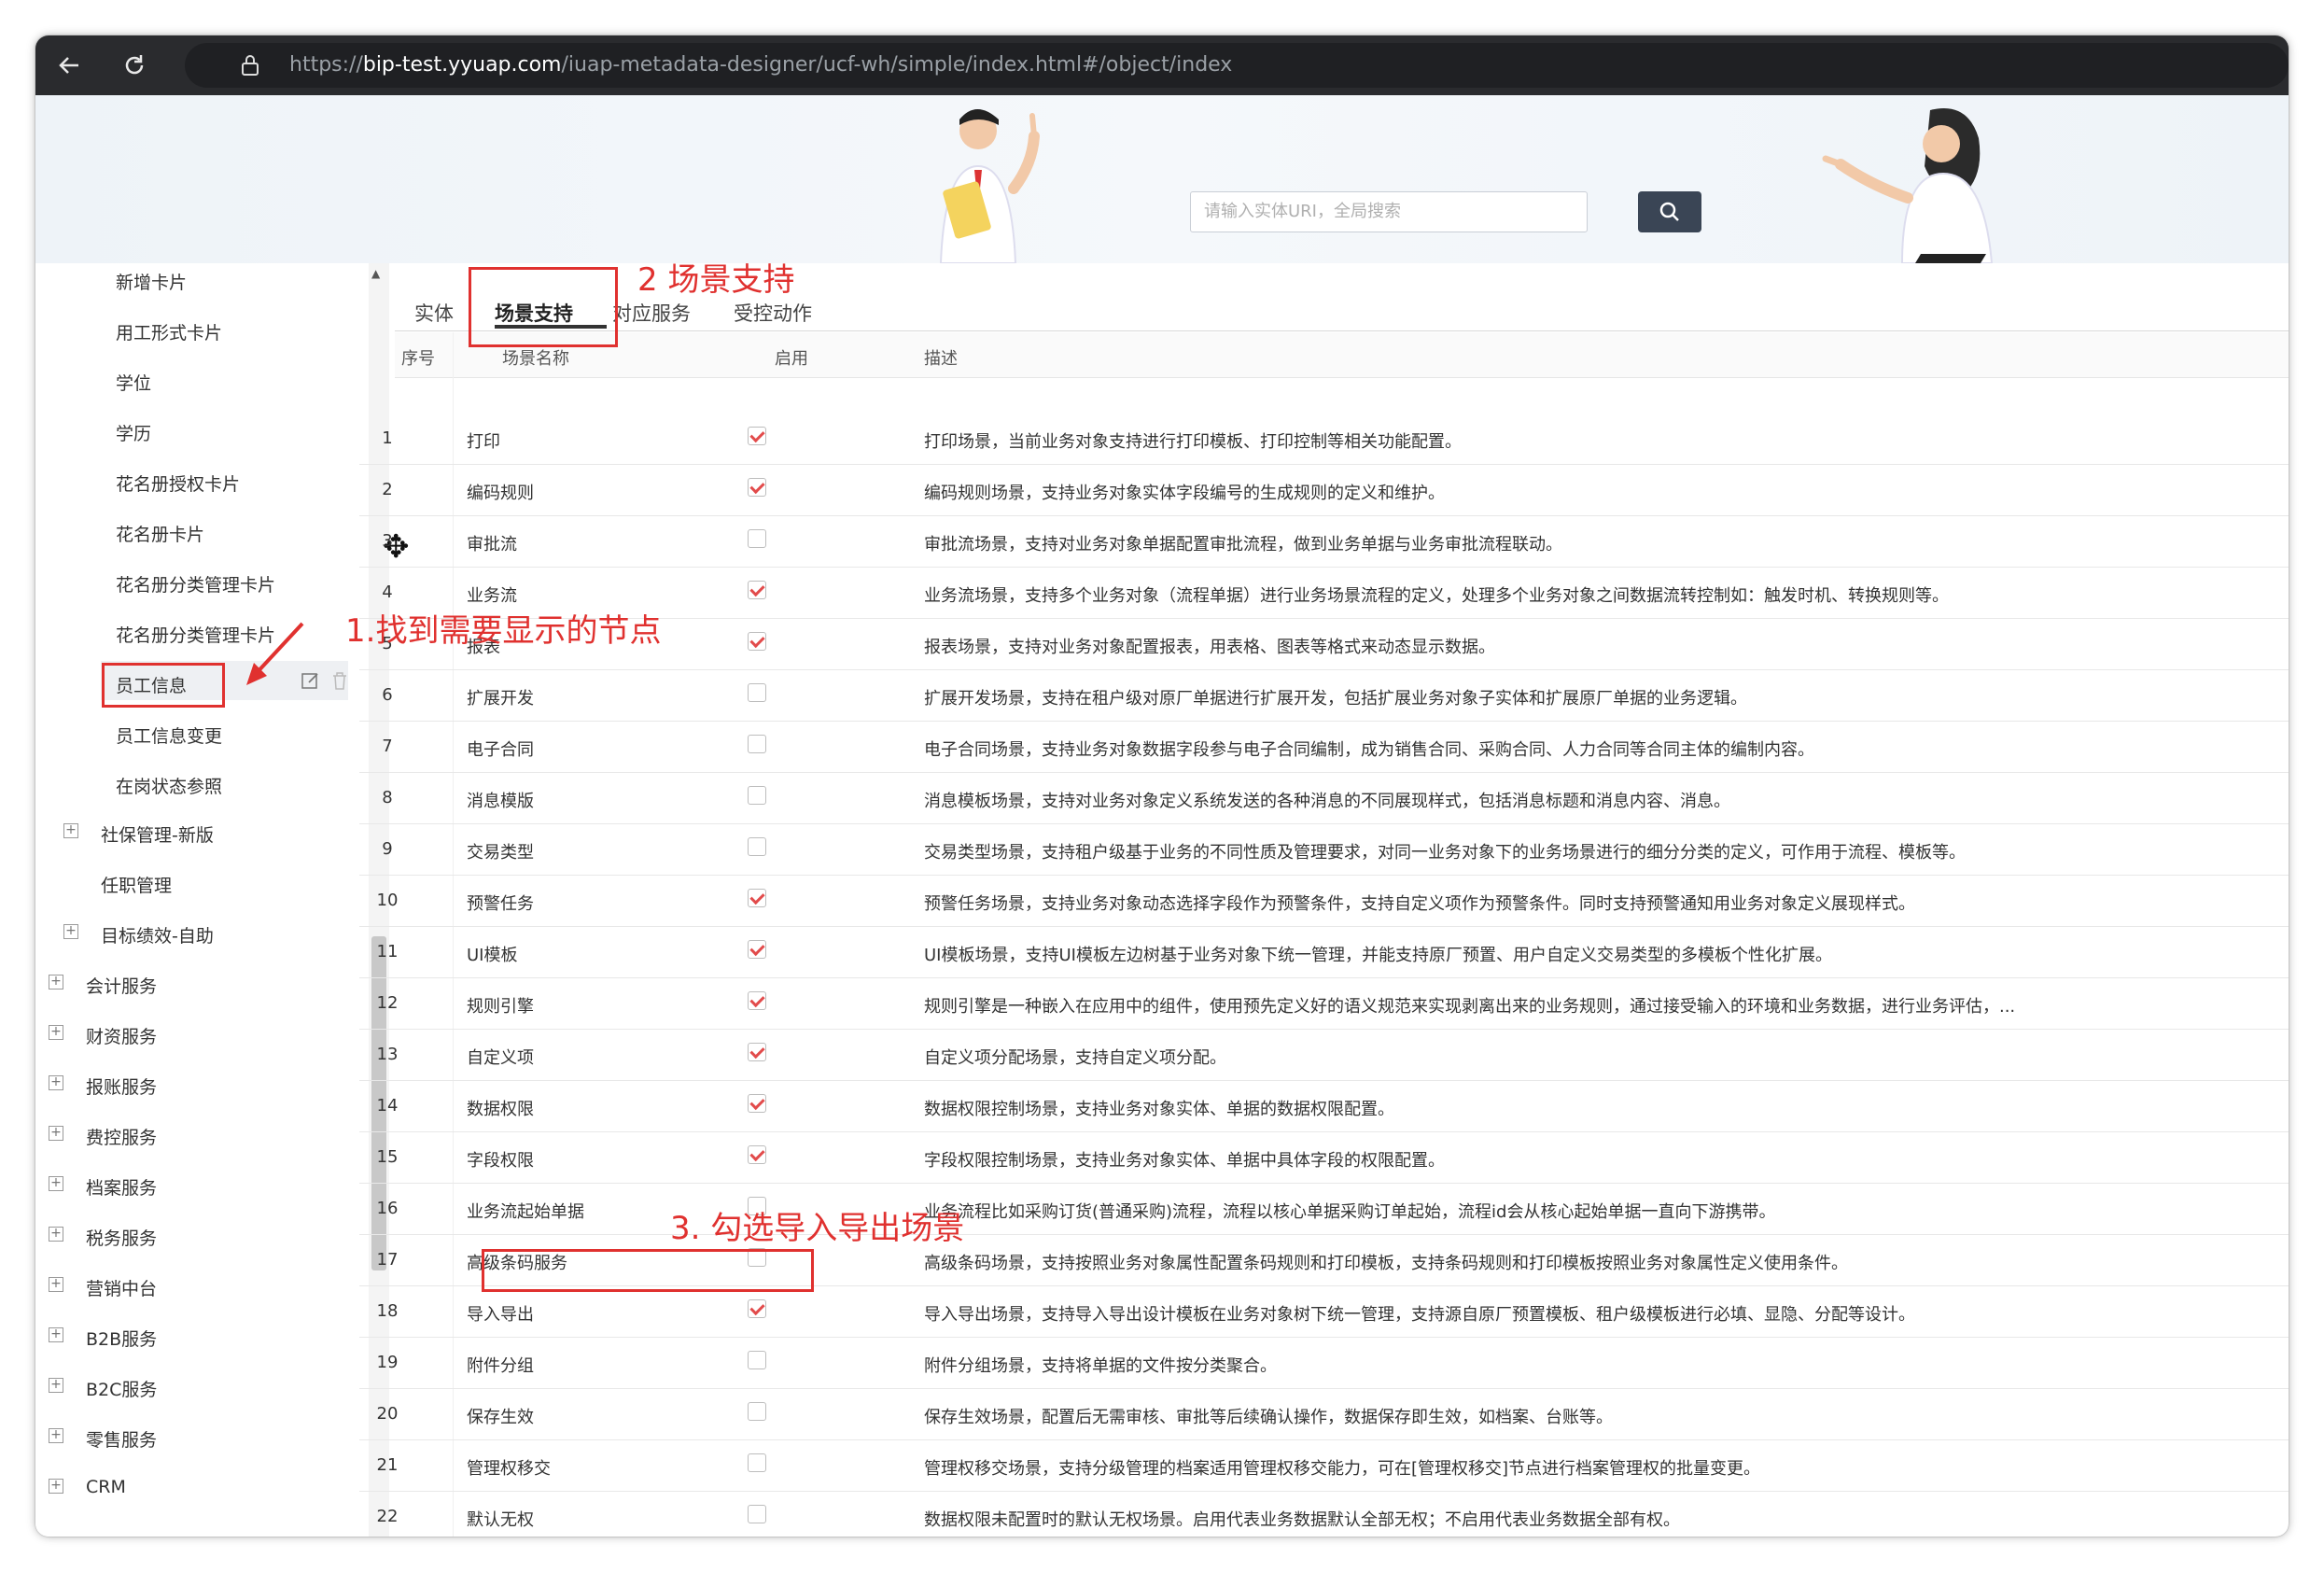 The width and height of the screenshot is (2324, 1572). Describe the element at coordinates (1324, 1055) in the screenshot. I see `table-row: 13 自定义项 自定义项分配场景，支持自定义项分配。` at that location.